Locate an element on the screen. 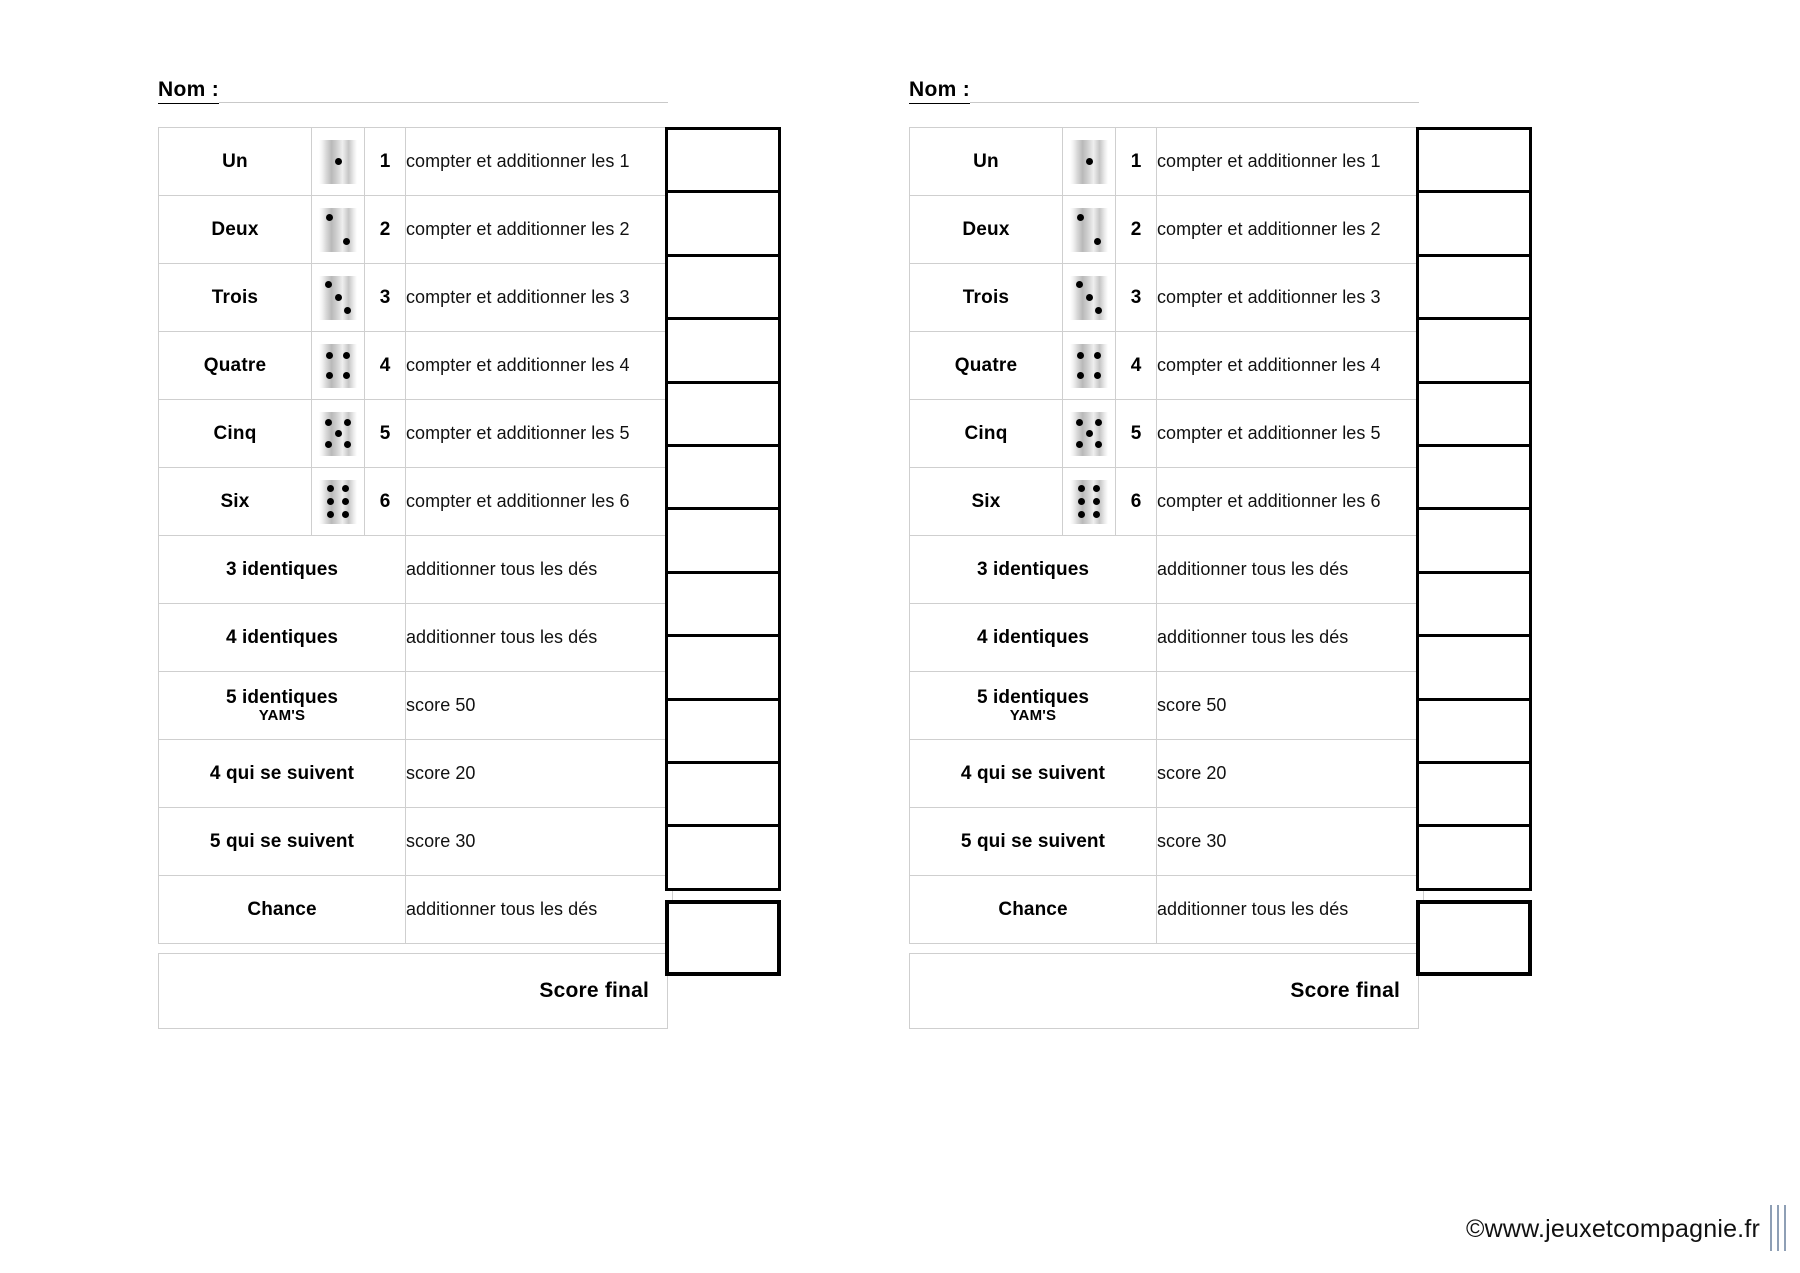 The width and height of the screenshot is (1800, 1273). category-description: compter et additionner les 3 is located at coordinates (1290, 297).